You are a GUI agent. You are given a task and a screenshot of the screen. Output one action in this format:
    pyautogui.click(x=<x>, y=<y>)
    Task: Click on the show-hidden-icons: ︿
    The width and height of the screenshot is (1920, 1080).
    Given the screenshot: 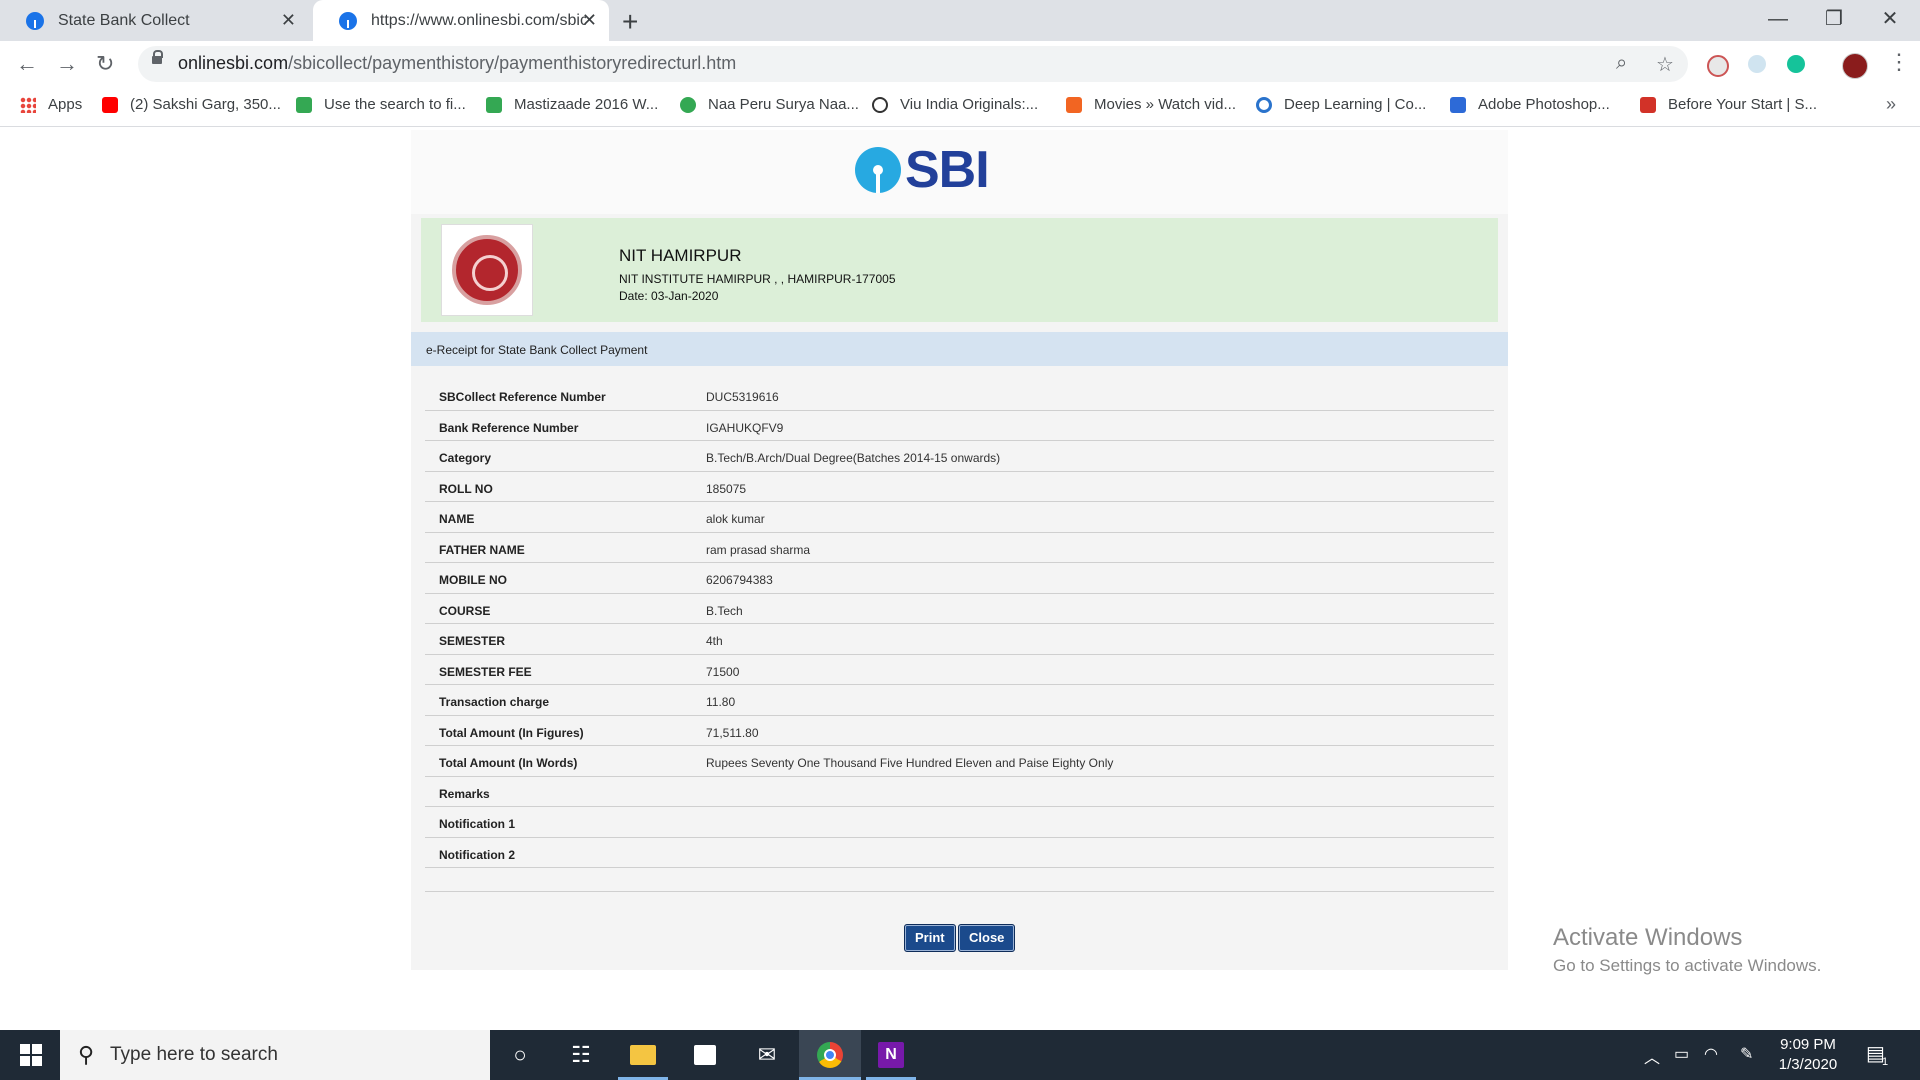 What is the action you would take?
    pyautogui.click(x=1652, y=1056)
    